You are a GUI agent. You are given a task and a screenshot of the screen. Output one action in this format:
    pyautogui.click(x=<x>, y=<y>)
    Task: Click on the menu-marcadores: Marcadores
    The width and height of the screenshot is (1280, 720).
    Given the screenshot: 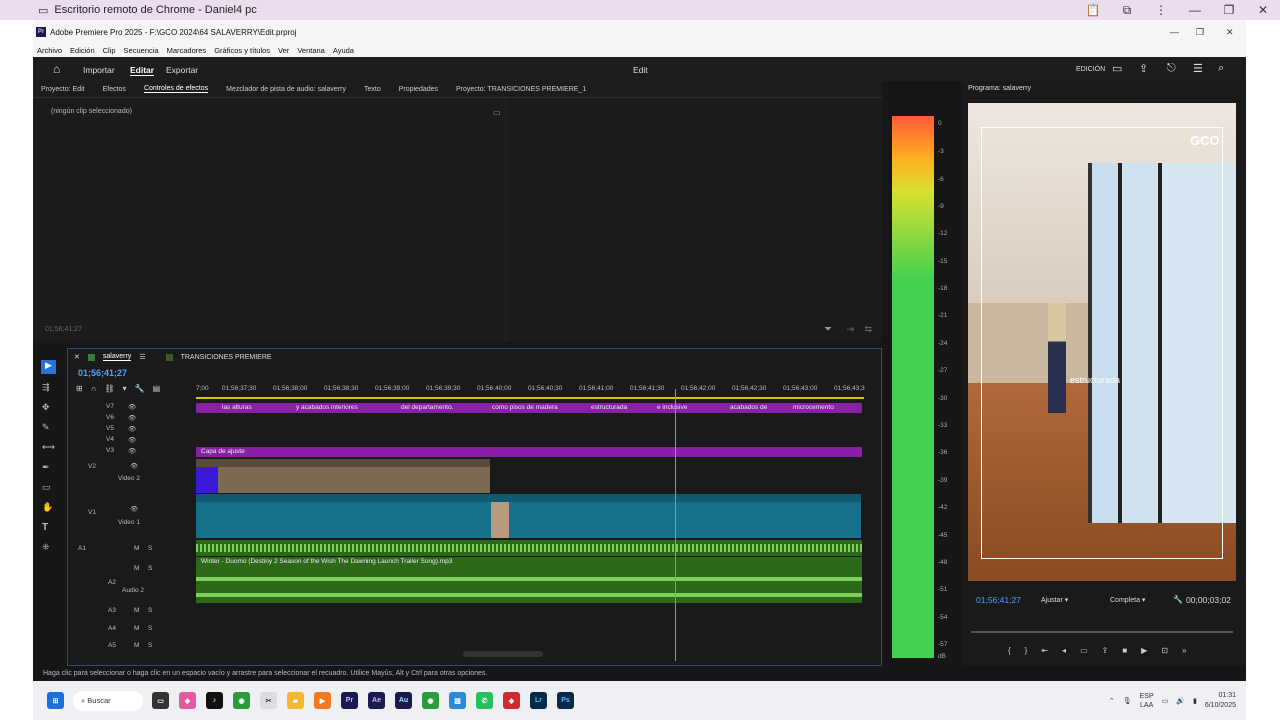 What is the action you would take?
    pyautogui.click(x=187, y=50)
    